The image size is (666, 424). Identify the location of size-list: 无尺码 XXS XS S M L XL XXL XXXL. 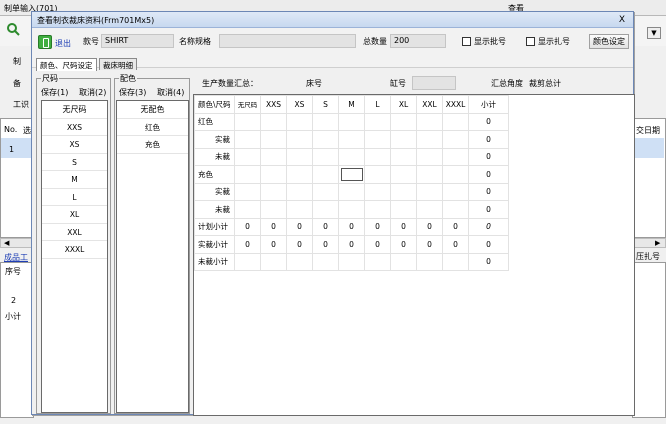
(74, 256).